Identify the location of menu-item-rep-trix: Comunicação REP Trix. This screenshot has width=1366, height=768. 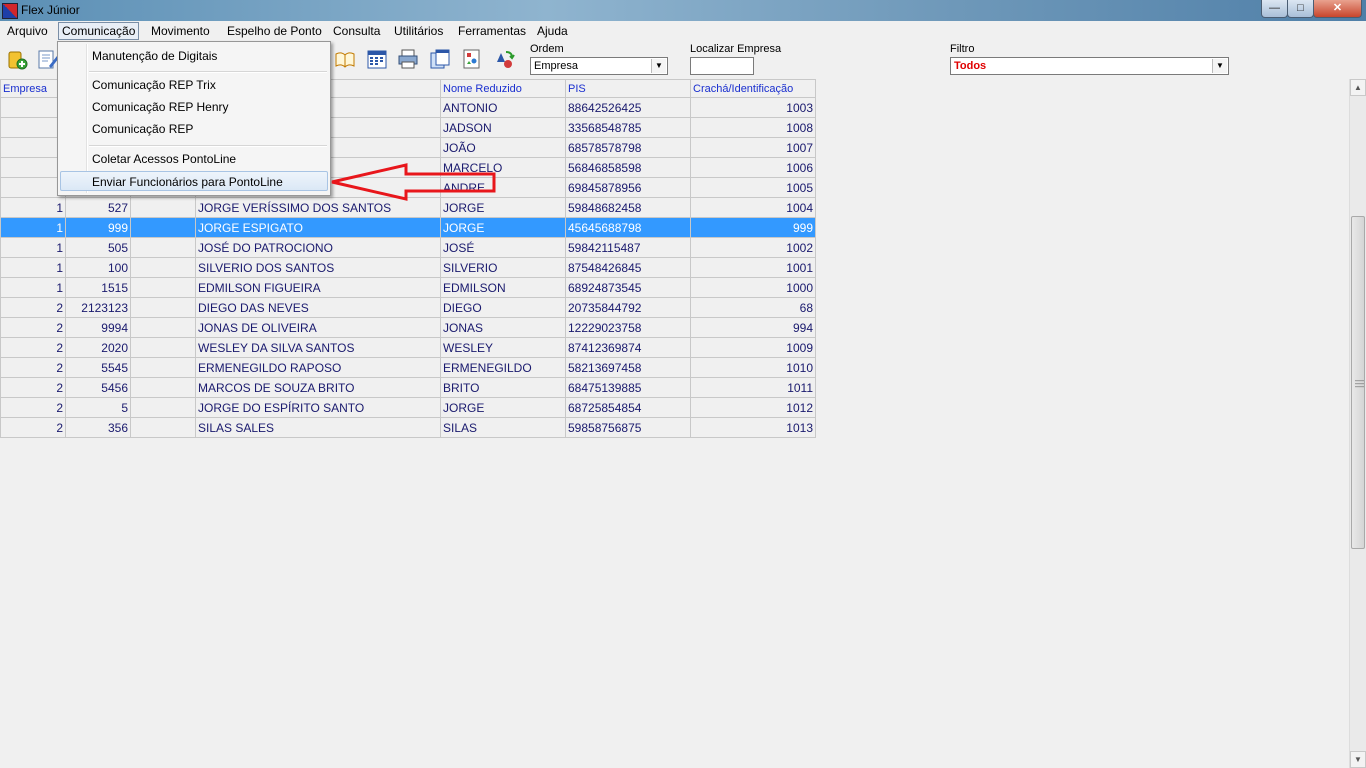
(194, 85).